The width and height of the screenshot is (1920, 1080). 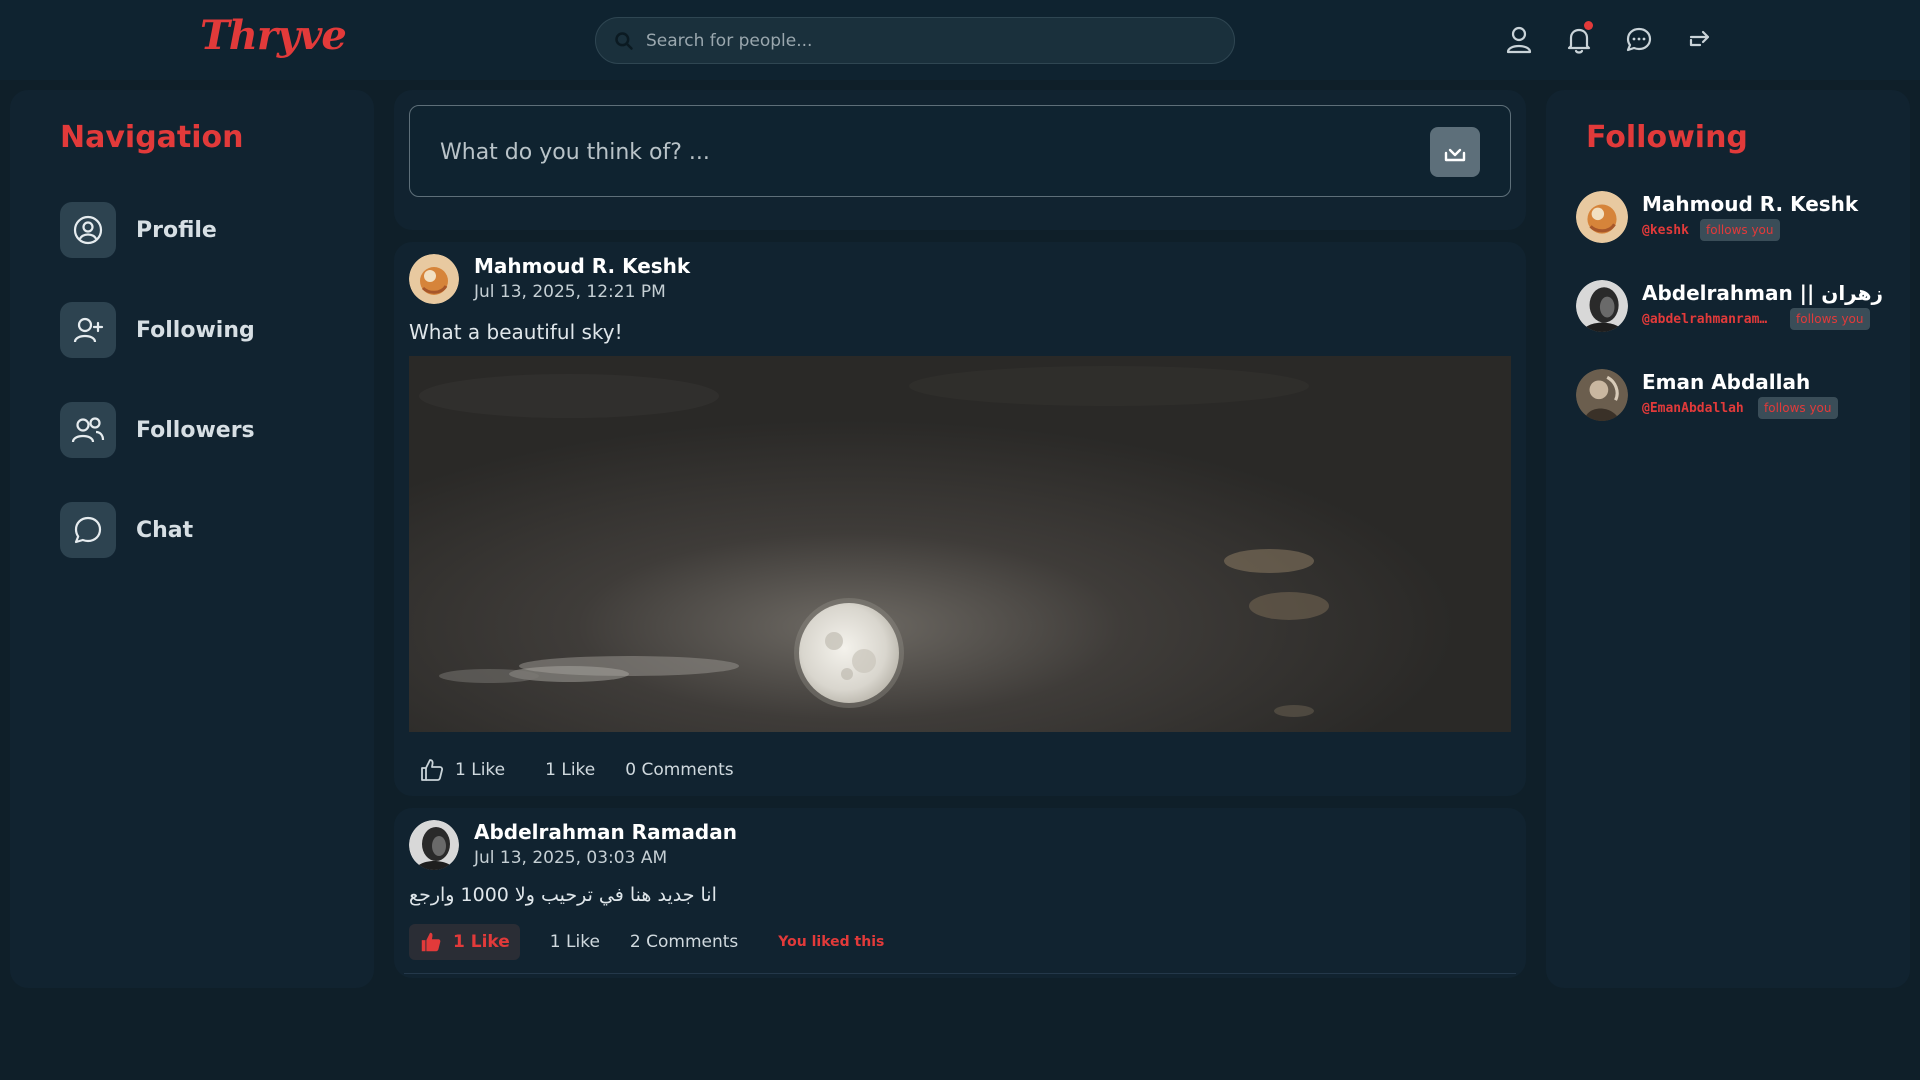 I want to click on comments-count: 0 Comments, so click(x=679, y=770).